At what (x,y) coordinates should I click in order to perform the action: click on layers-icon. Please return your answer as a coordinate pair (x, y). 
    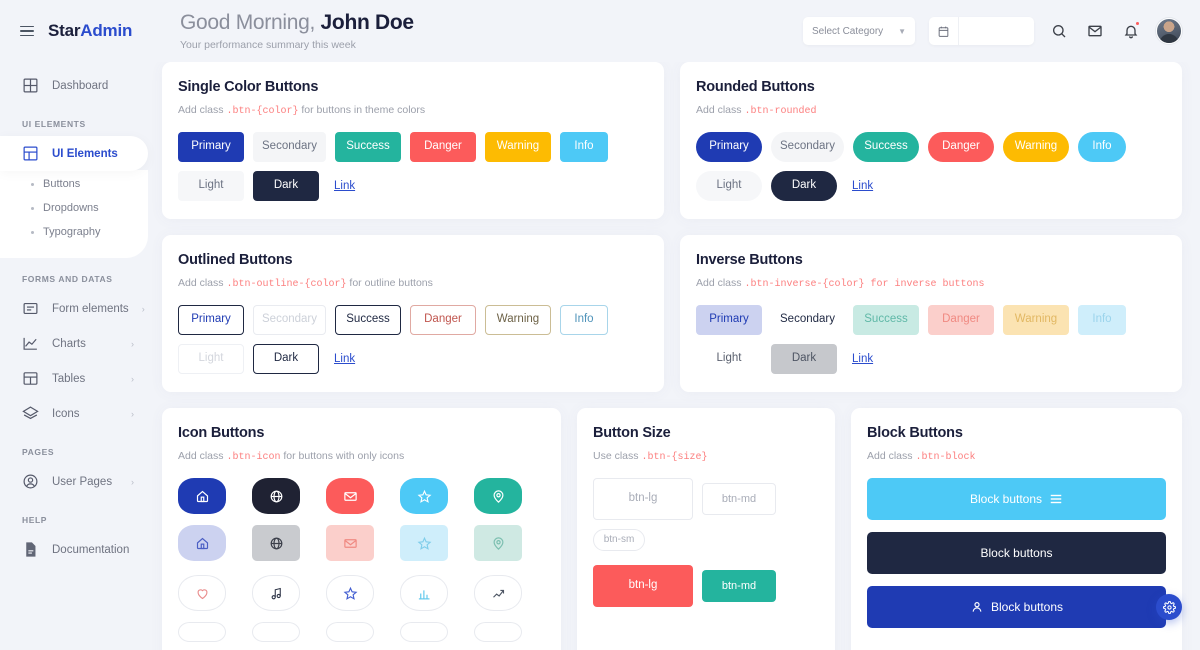
    Looking at the image, I should click on (30, 413).